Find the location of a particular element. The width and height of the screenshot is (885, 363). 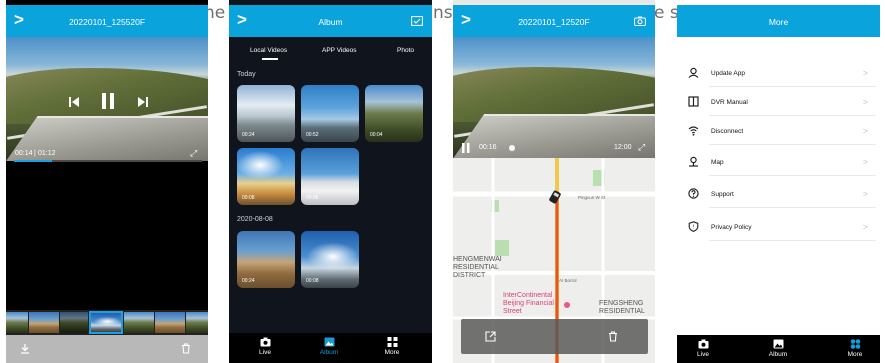

menu-item-privacy-policy: ! Privacy Policy > is located at coordinates (778, 227).